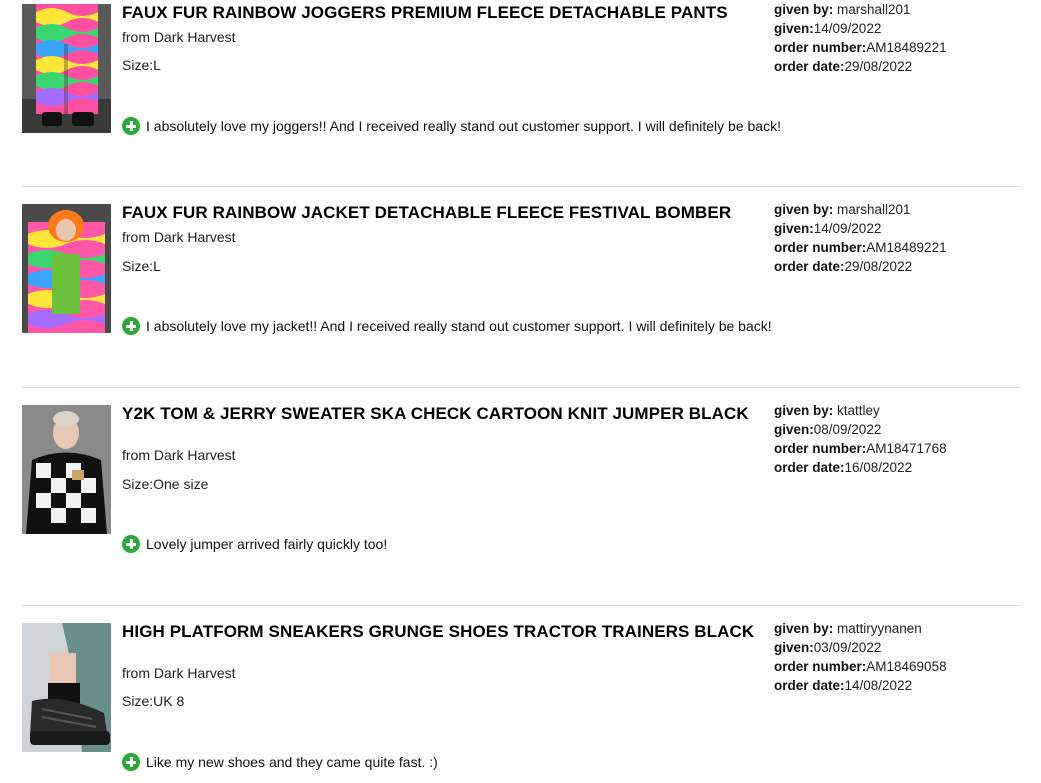 The width and height of the screenshot is (1041, 783). I want to click on reviewer-name: mattiryynanen, so click(877, 628).